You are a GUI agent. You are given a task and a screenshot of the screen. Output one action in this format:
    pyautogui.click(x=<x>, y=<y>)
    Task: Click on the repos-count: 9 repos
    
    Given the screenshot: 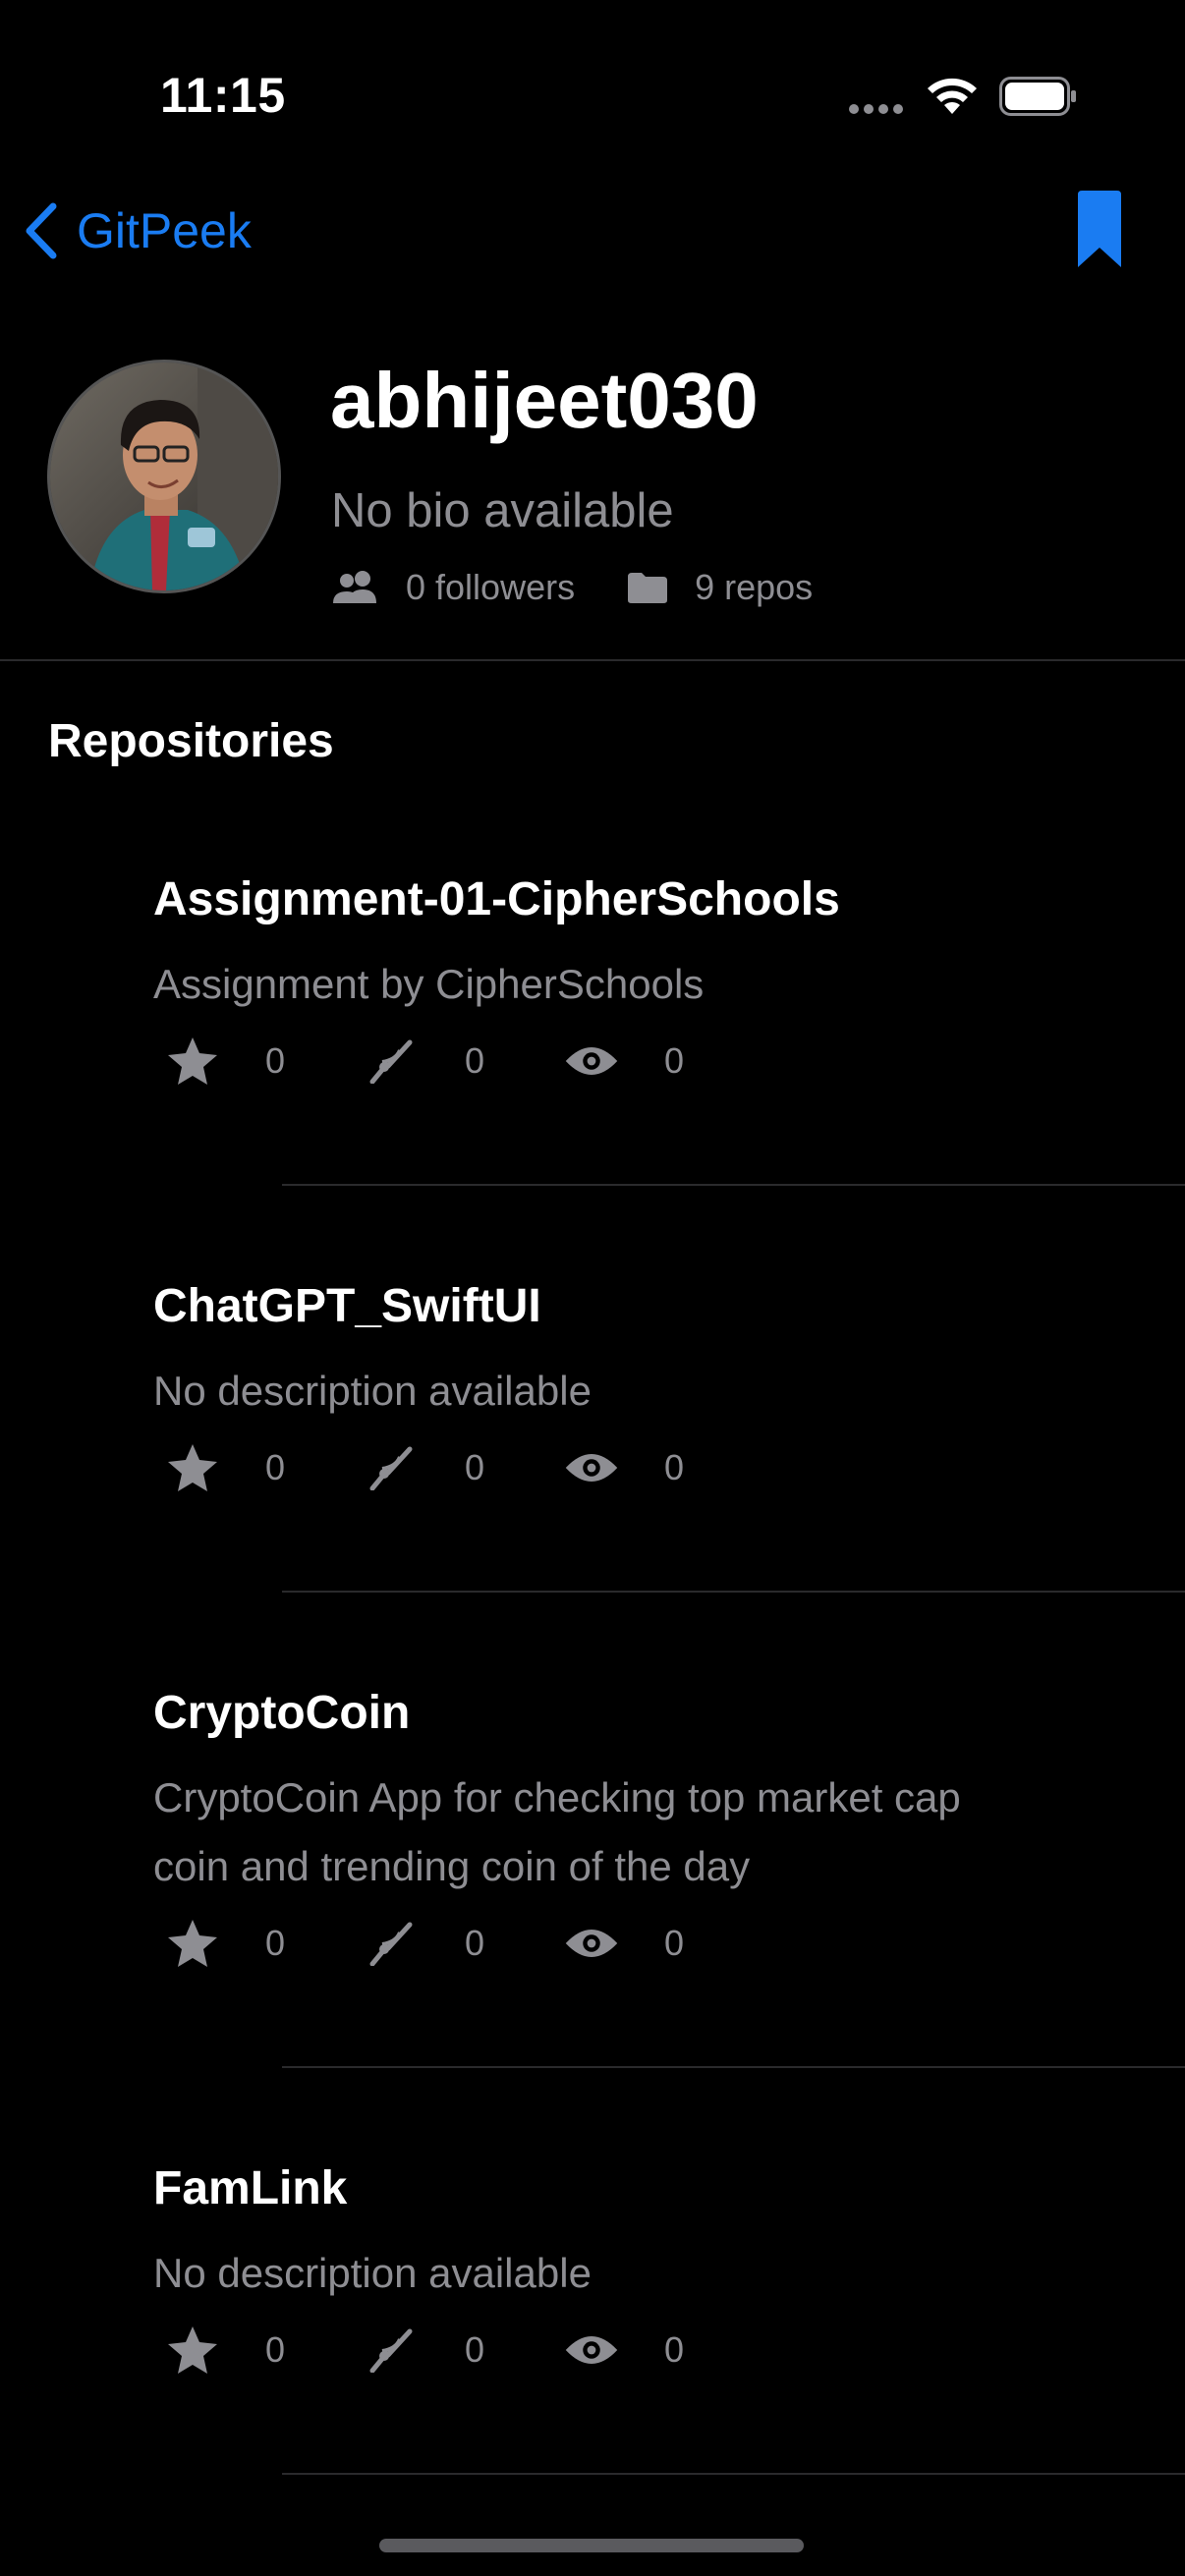 What is the action you would take?
    pyautogui.click(x=755, y=587)
    